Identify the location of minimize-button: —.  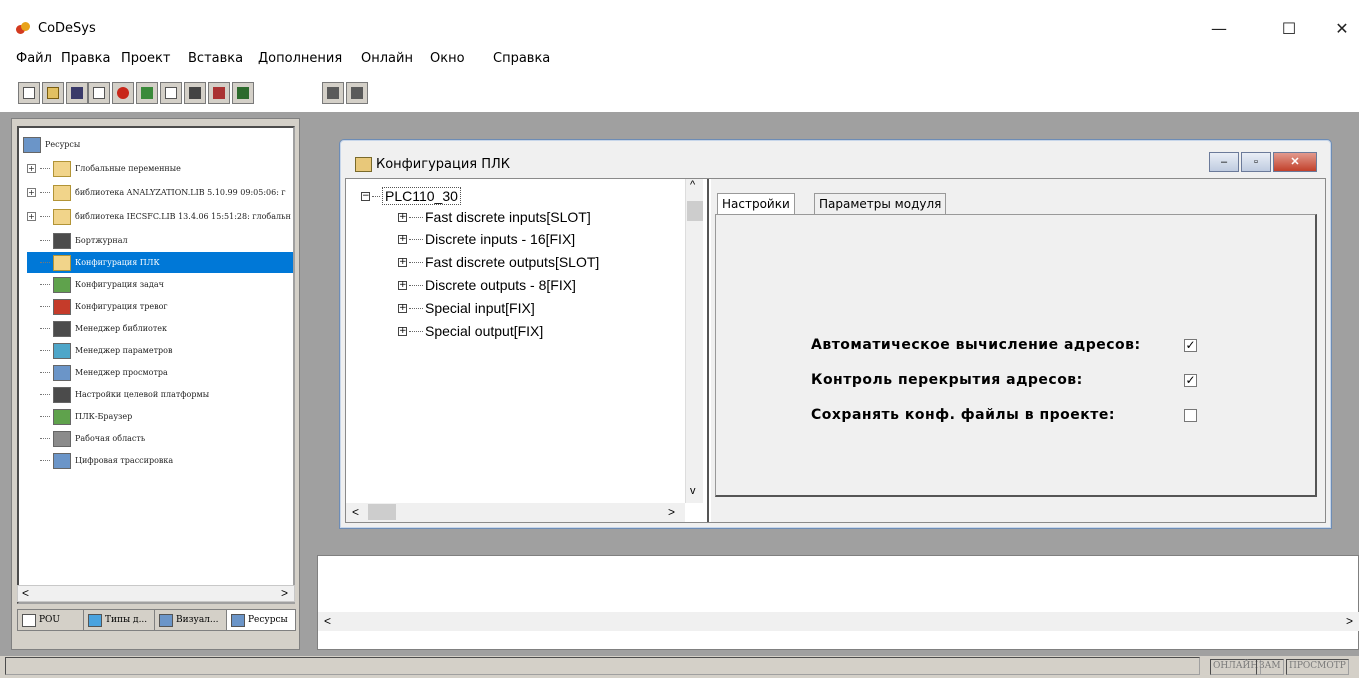
(1219, 29).